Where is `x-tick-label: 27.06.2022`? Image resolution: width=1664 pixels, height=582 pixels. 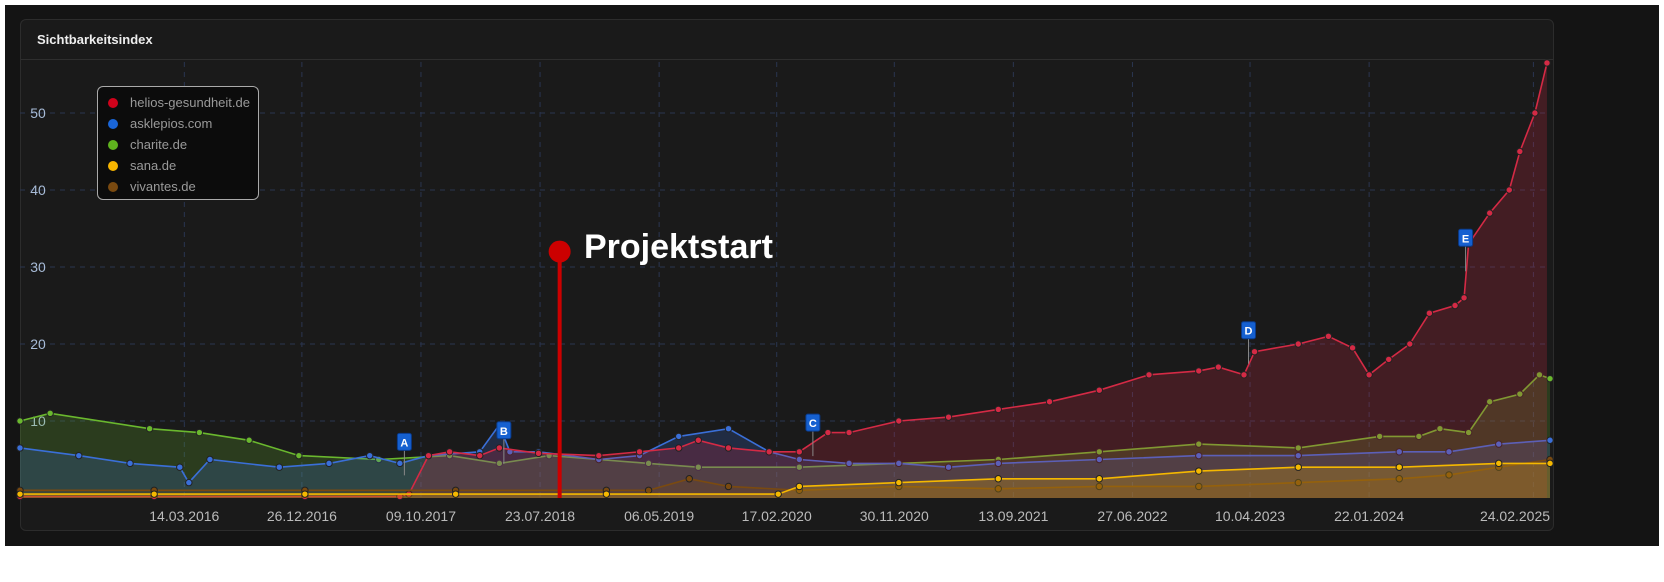 x-tick-label: 27.06.2022 is located at coordinates (1132, 516).